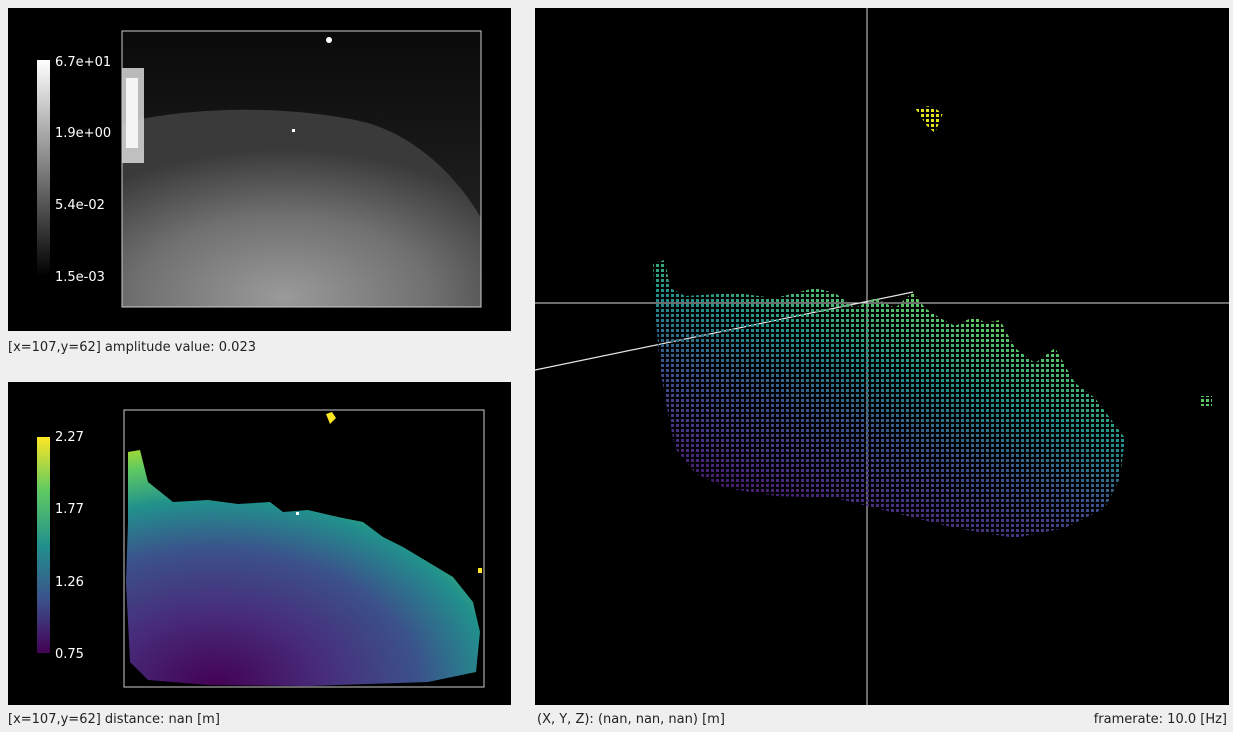 This screenshot has height=732, width=1233. Describe the element at coordinates (1160, 719) in the screenshot. I see `framerate-status-text: framerate: 10.0 [Hz]` at that location.